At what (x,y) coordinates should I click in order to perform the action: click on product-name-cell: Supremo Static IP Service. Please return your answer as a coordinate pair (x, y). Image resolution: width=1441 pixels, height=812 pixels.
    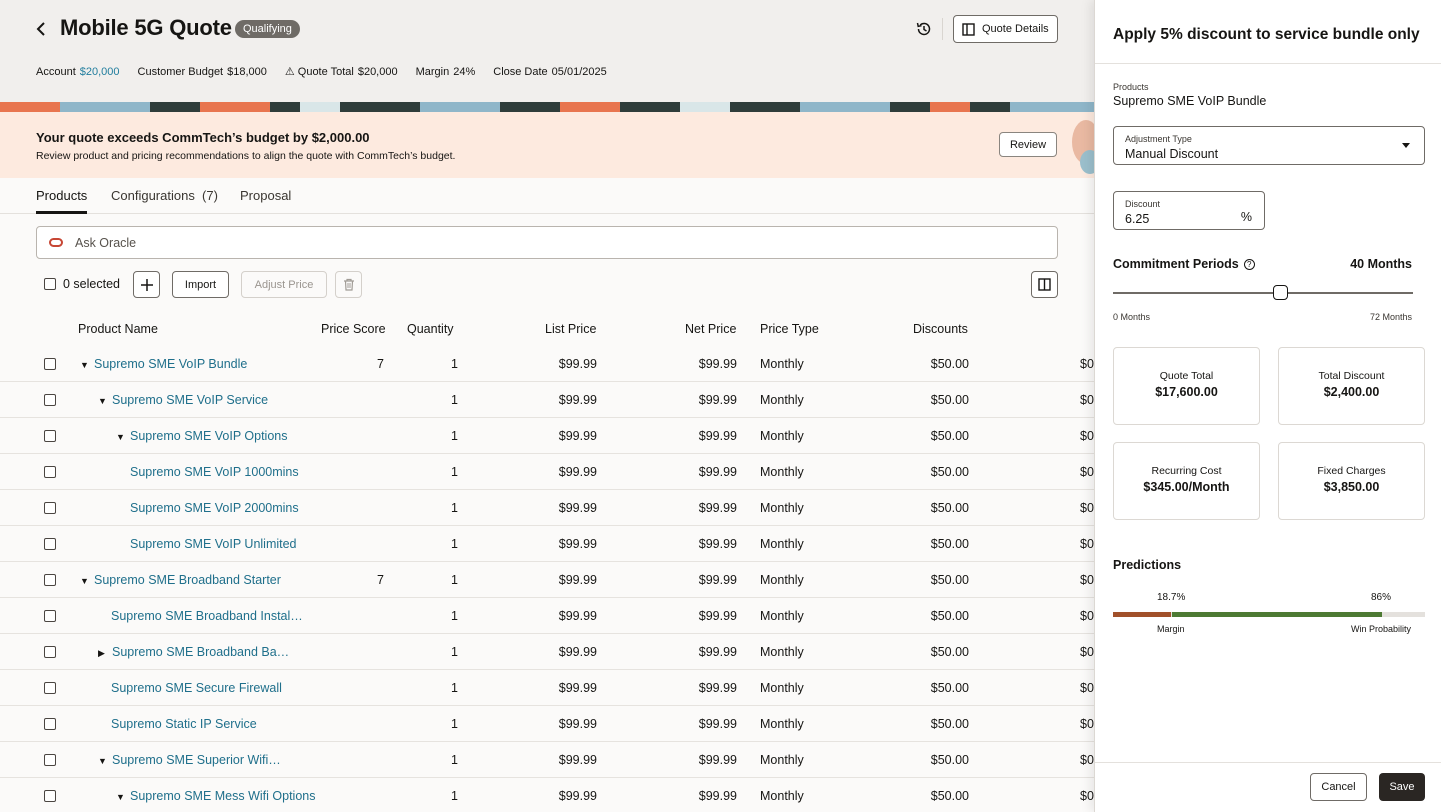
    Looking at the image, I should click on (184, 724).